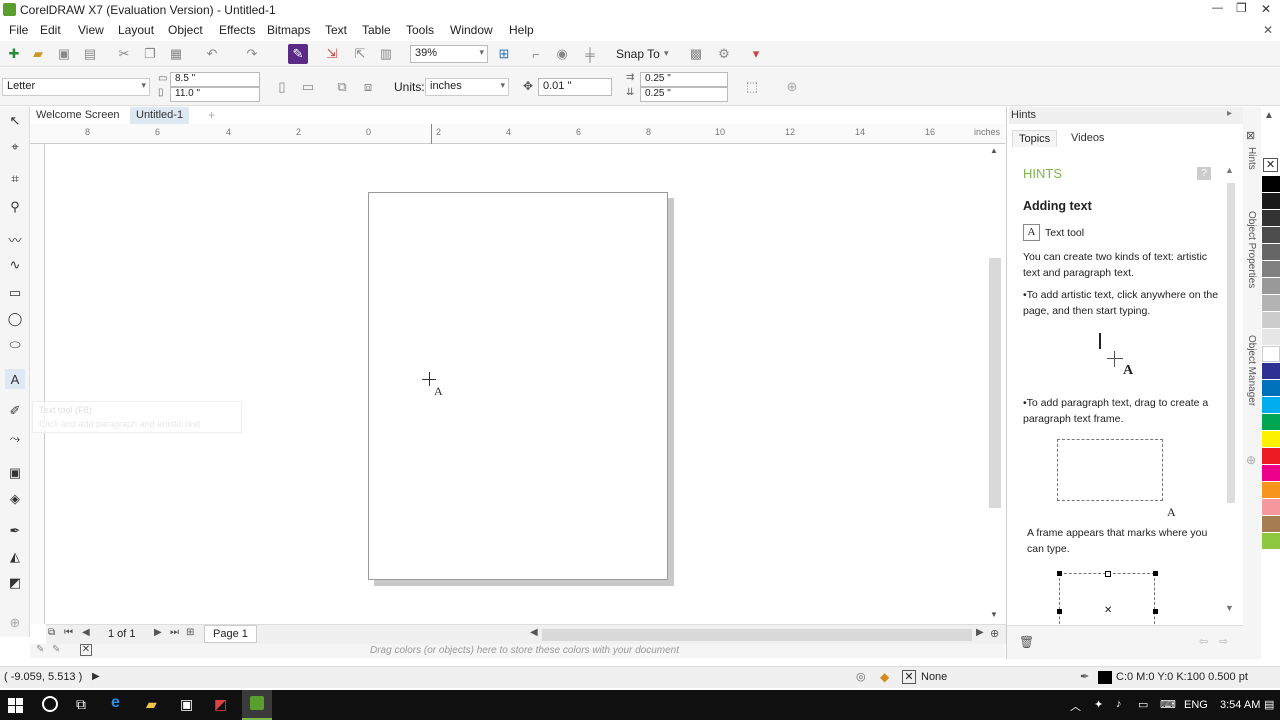  I want to click on dock-tab-hints: Hints, so click(1251, 158).